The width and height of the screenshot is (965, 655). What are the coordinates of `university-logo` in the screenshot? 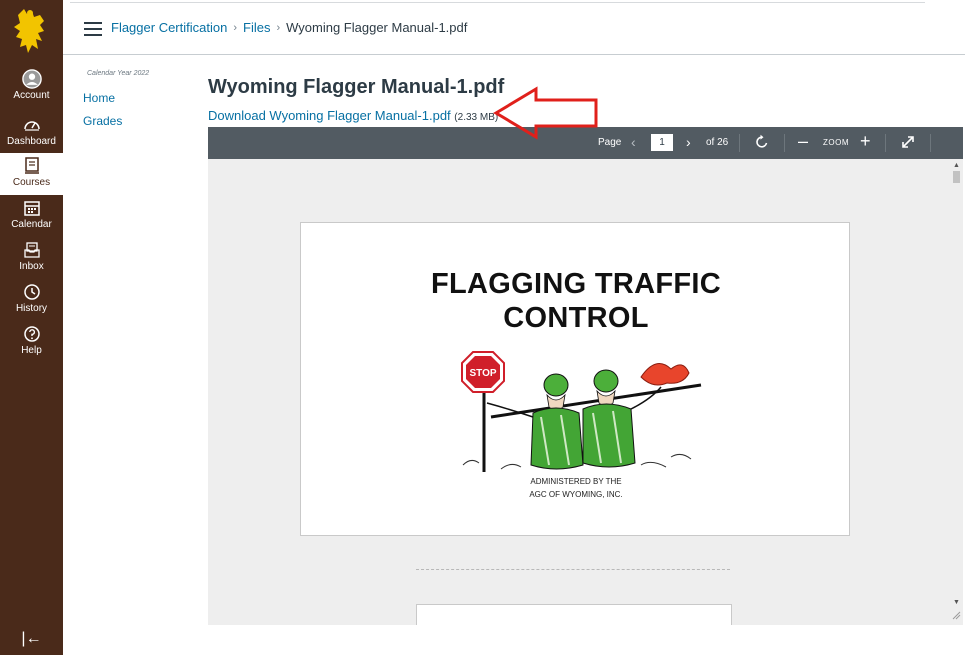 It's located at (31, 31).